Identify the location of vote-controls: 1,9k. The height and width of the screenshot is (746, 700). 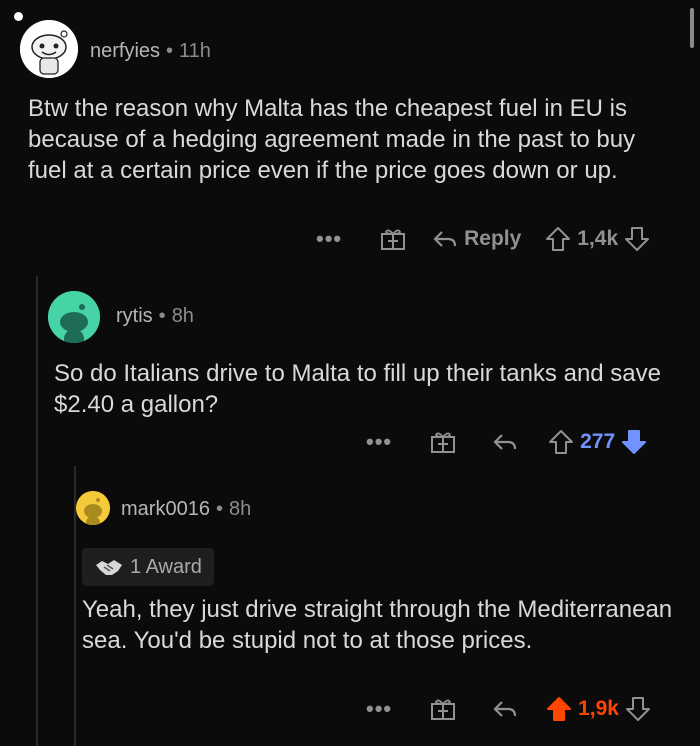
(598, 709).